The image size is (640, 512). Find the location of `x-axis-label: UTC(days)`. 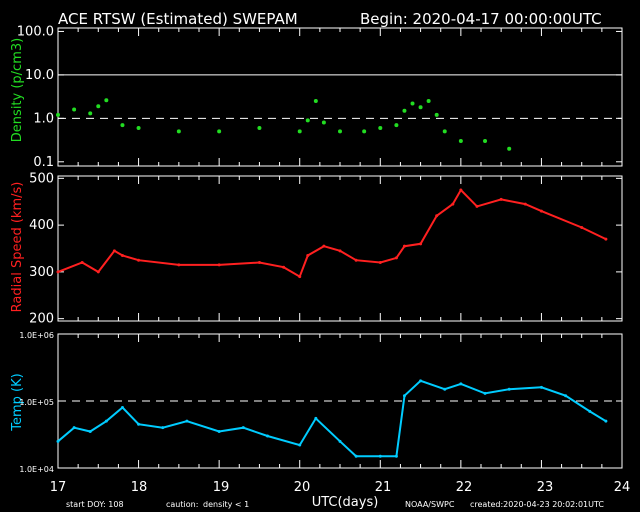

x-axis-label: UTC(days) is located at coordinates (345, 502).